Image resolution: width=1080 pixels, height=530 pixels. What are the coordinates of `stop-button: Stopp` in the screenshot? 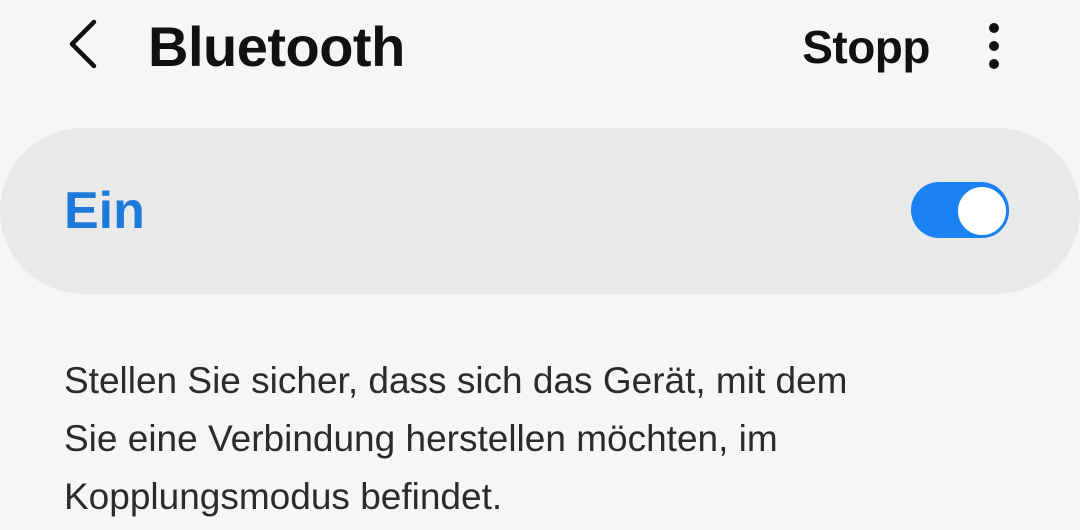 It's located at (866, 47).